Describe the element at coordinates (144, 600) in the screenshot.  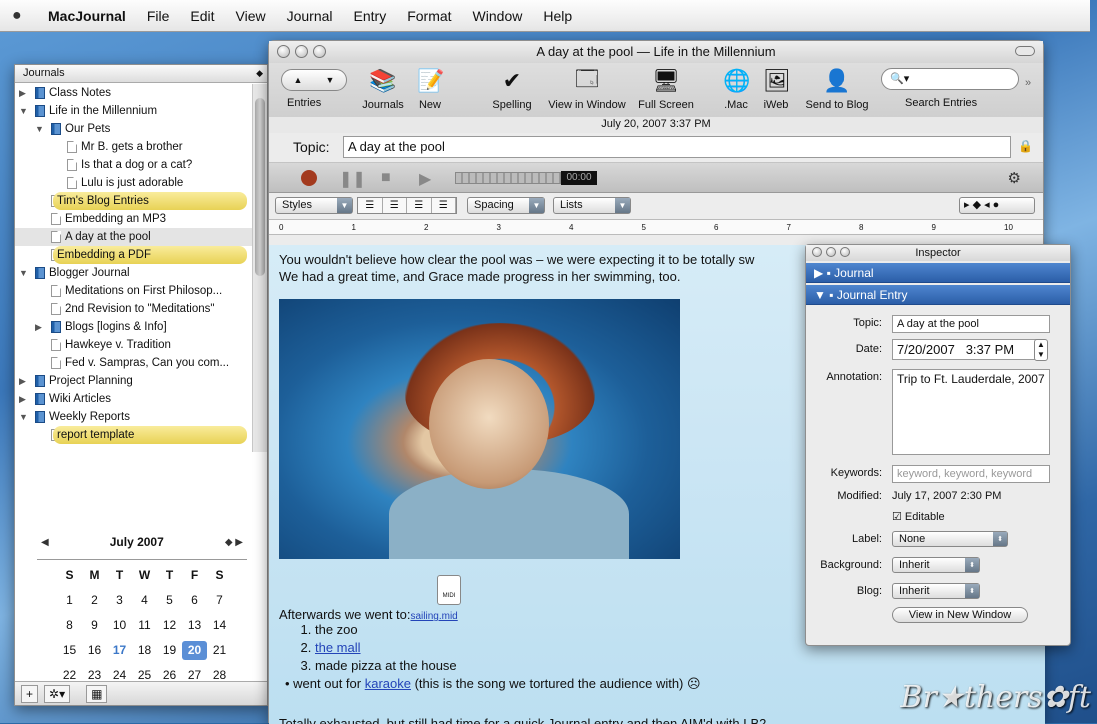
I see `calendar-day: 4` at that location.